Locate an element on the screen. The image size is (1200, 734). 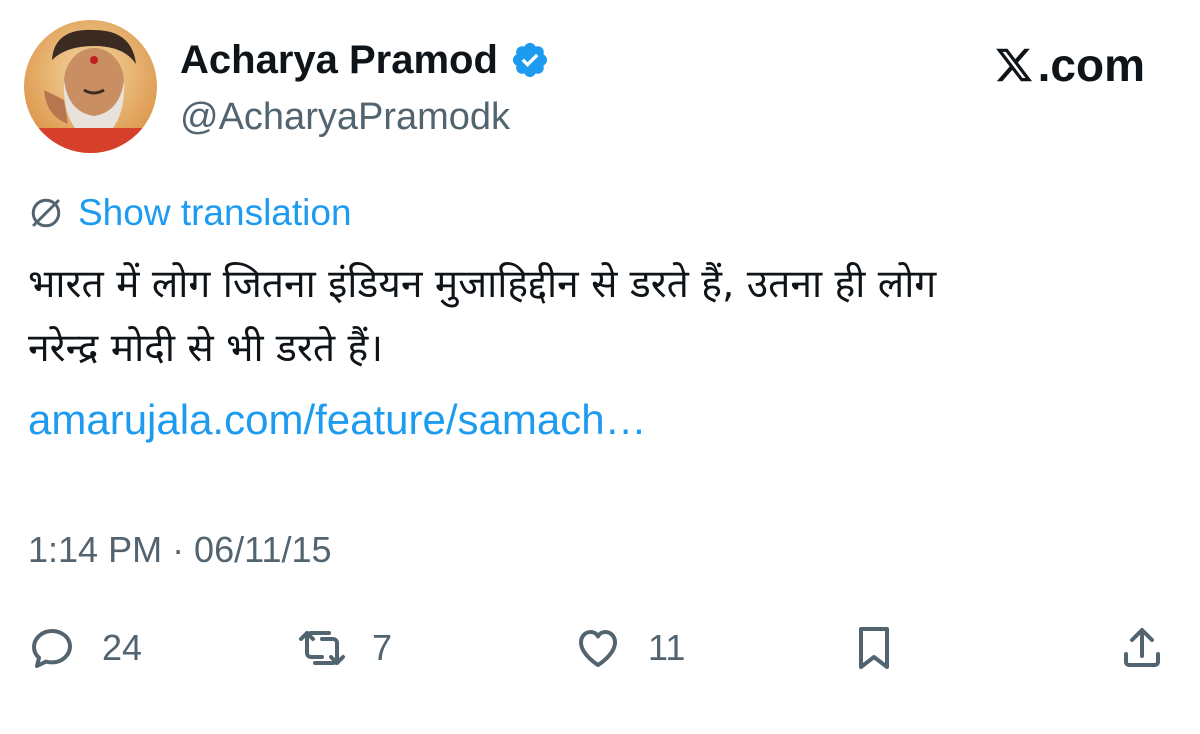
like-count: 11 is located at coordinates (667, 647).